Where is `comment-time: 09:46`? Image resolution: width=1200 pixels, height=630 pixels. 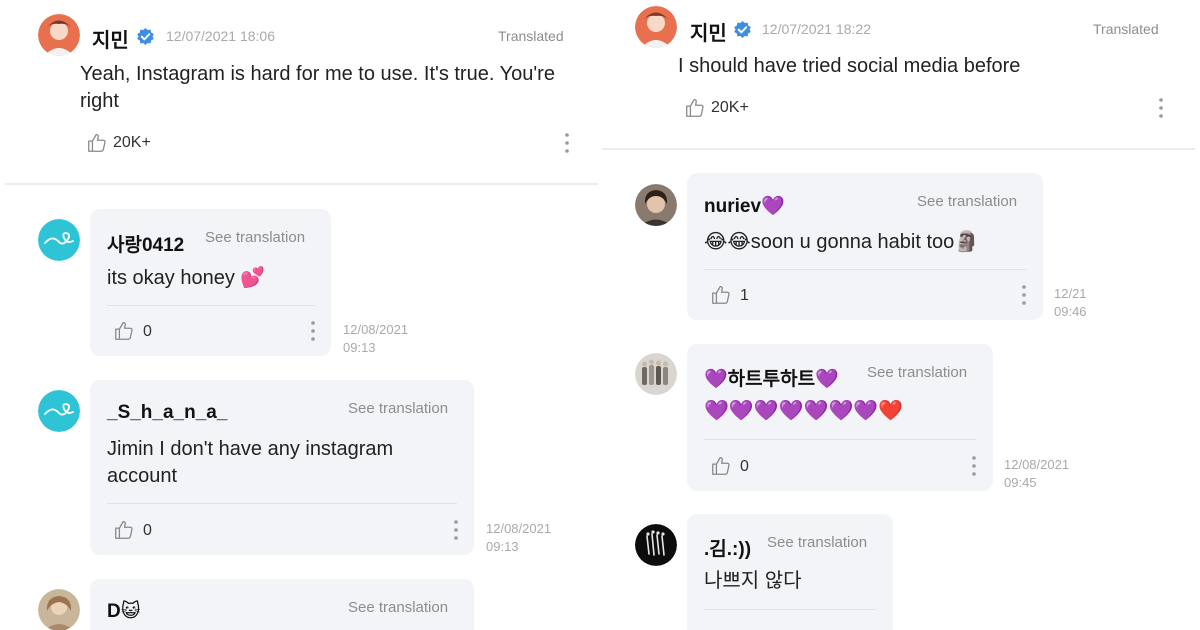
comment-time: 09:46 is located at coordinates (1070, 311).